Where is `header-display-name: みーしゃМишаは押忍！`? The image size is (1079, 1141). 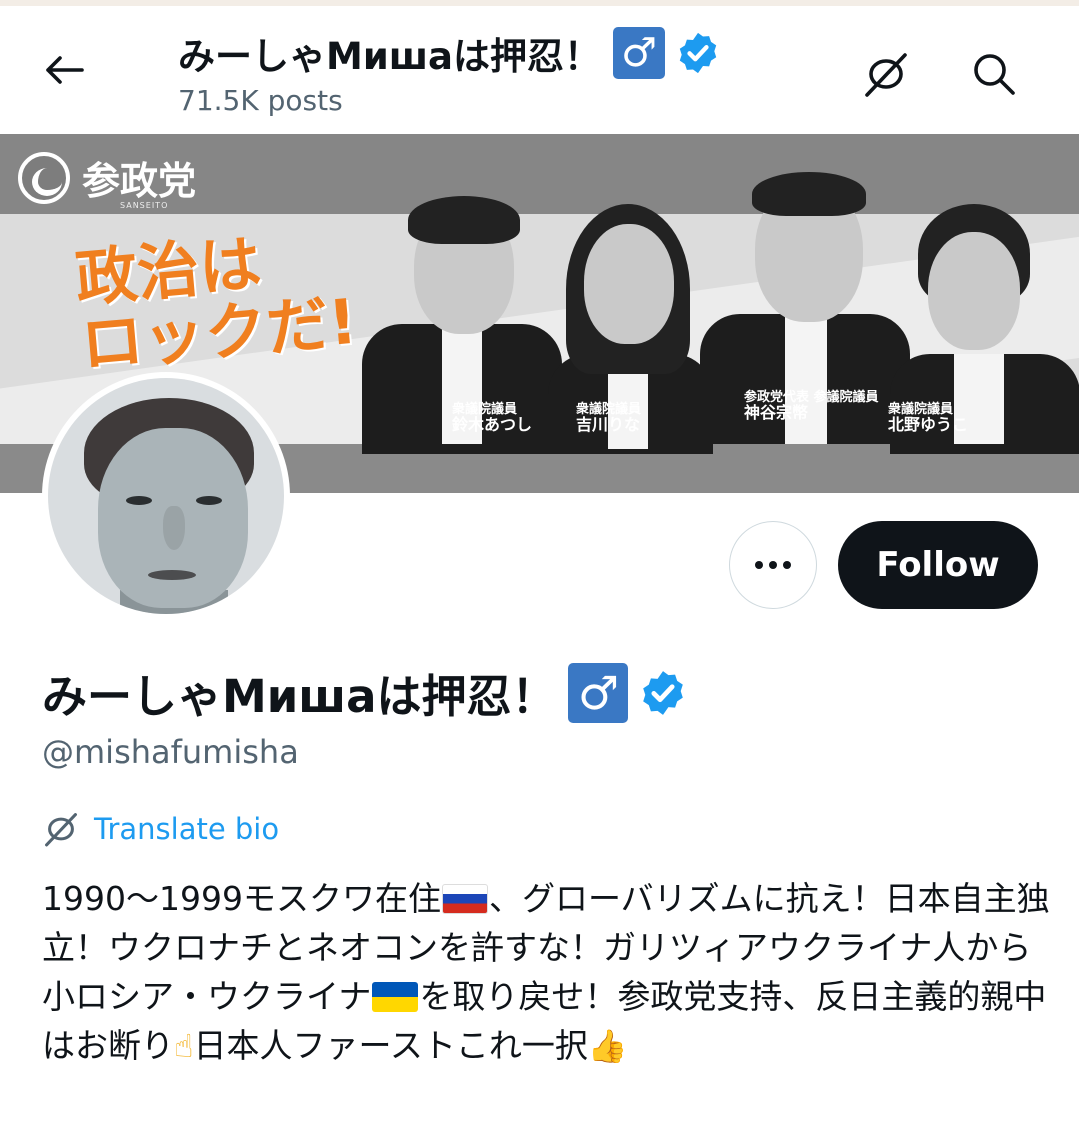 header-display-name: みーしゃМишаは押忍！ is located at coordinates (390, 56).